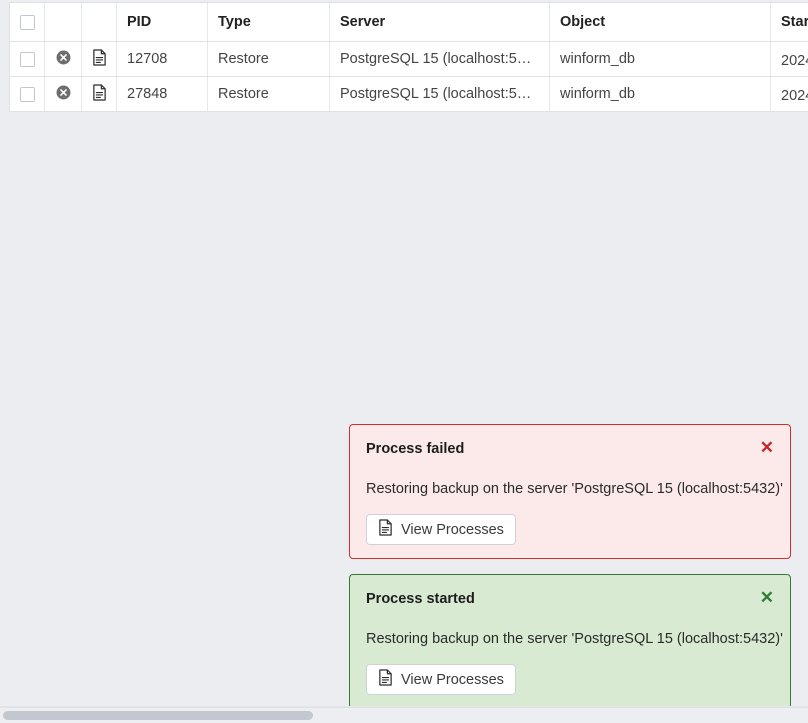  Describe the element at coordinates (268, 22) in the screenshot. I see `column-header-type: Type` at that location.